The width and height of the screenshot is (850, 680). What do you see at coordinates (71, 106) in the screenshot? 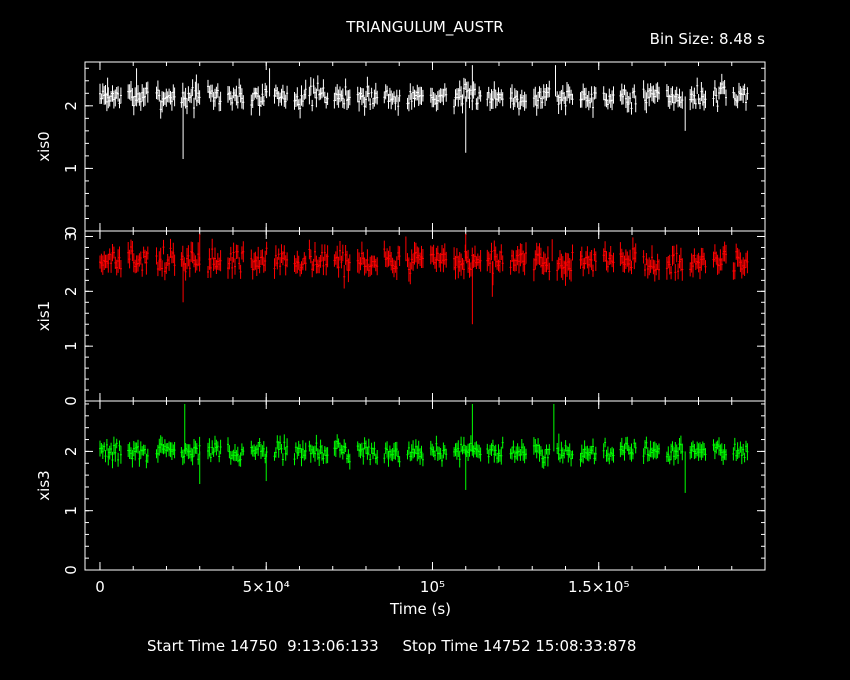
I see `xis0-ytick-label: 2` at bounding box center [71, 106].